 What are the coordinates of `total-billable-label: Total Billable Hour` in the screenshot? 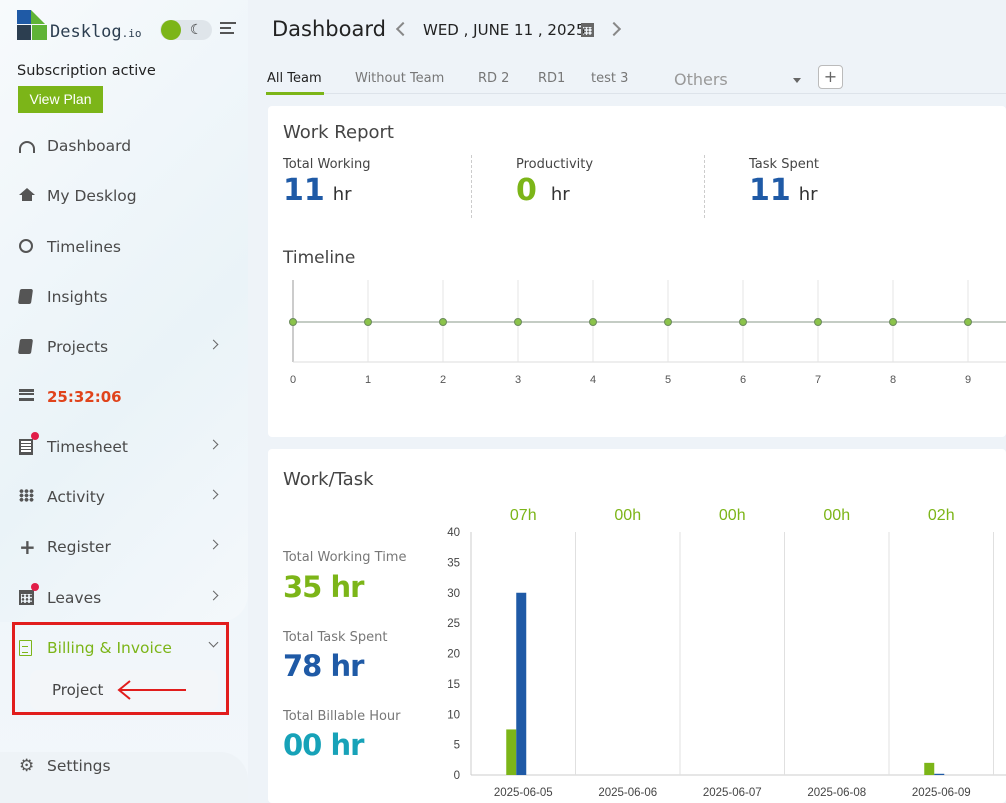 It's located at (342, 716).